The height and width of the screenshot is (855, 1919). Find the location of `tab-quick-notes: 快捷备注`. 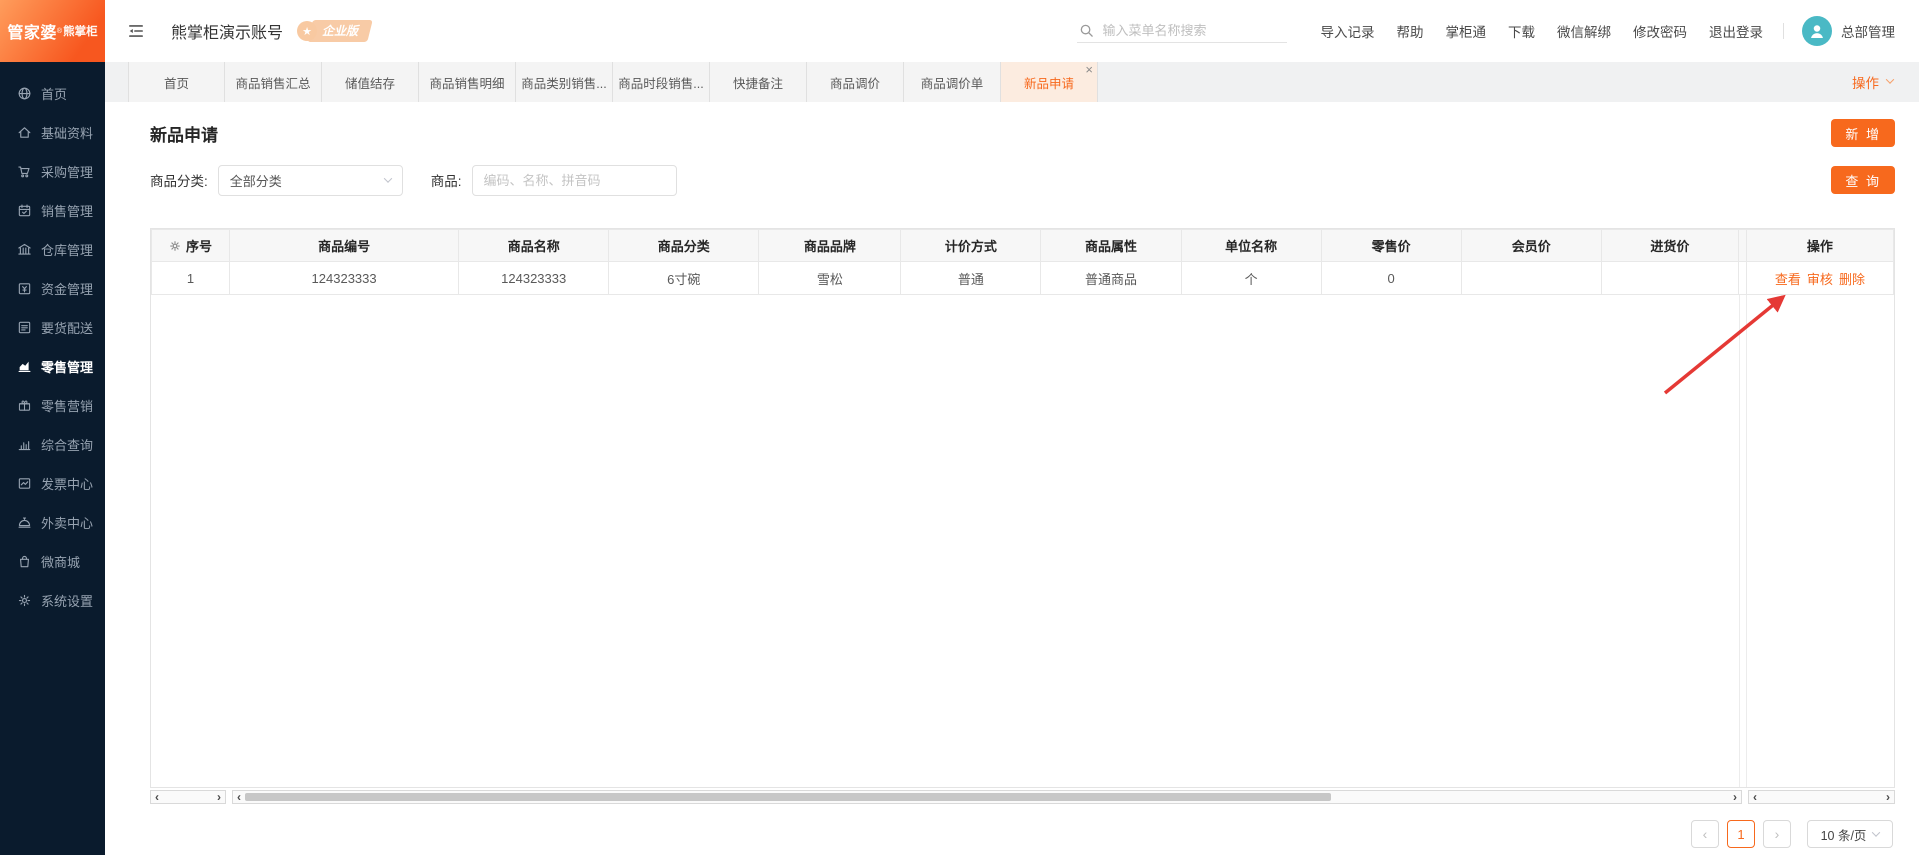

tab-quick-notes: 快捷备注 is located at coordinates (758, 82).